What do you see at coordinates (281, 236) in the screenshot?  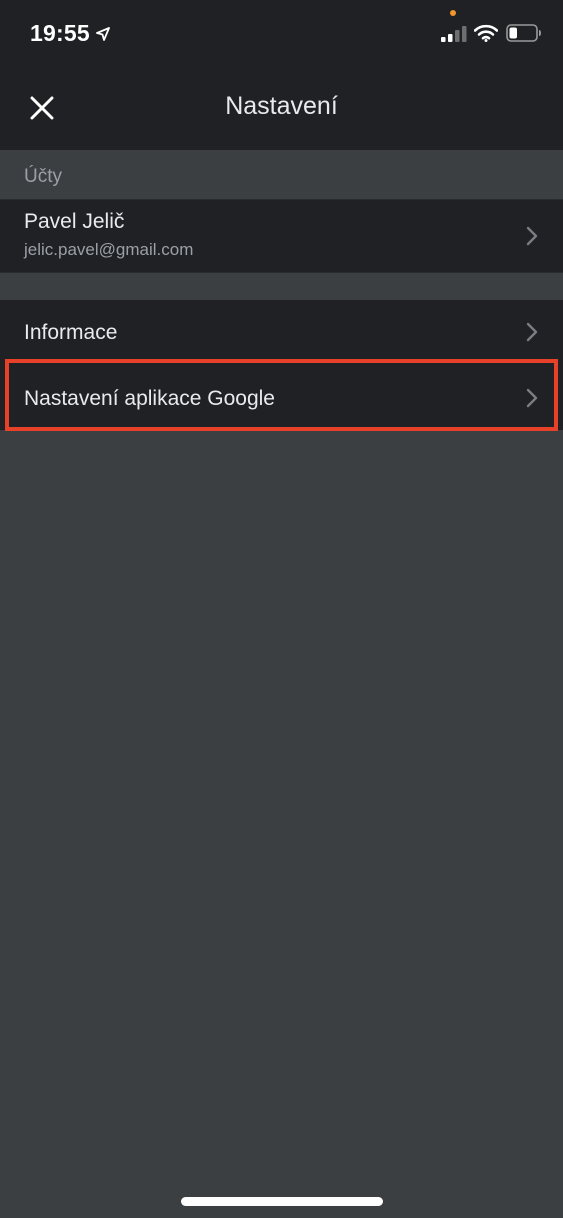 I see `account-row: Pavel Jelič jelic.pavel@gmail.com` at bounding box center [281, 236].